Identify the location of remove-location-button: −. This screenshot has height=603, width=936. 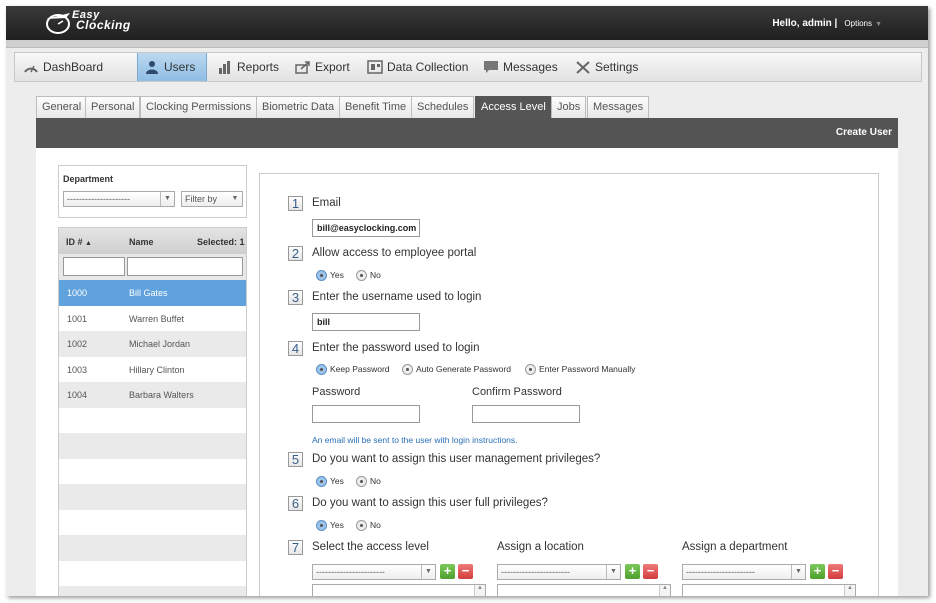
(650, 571).